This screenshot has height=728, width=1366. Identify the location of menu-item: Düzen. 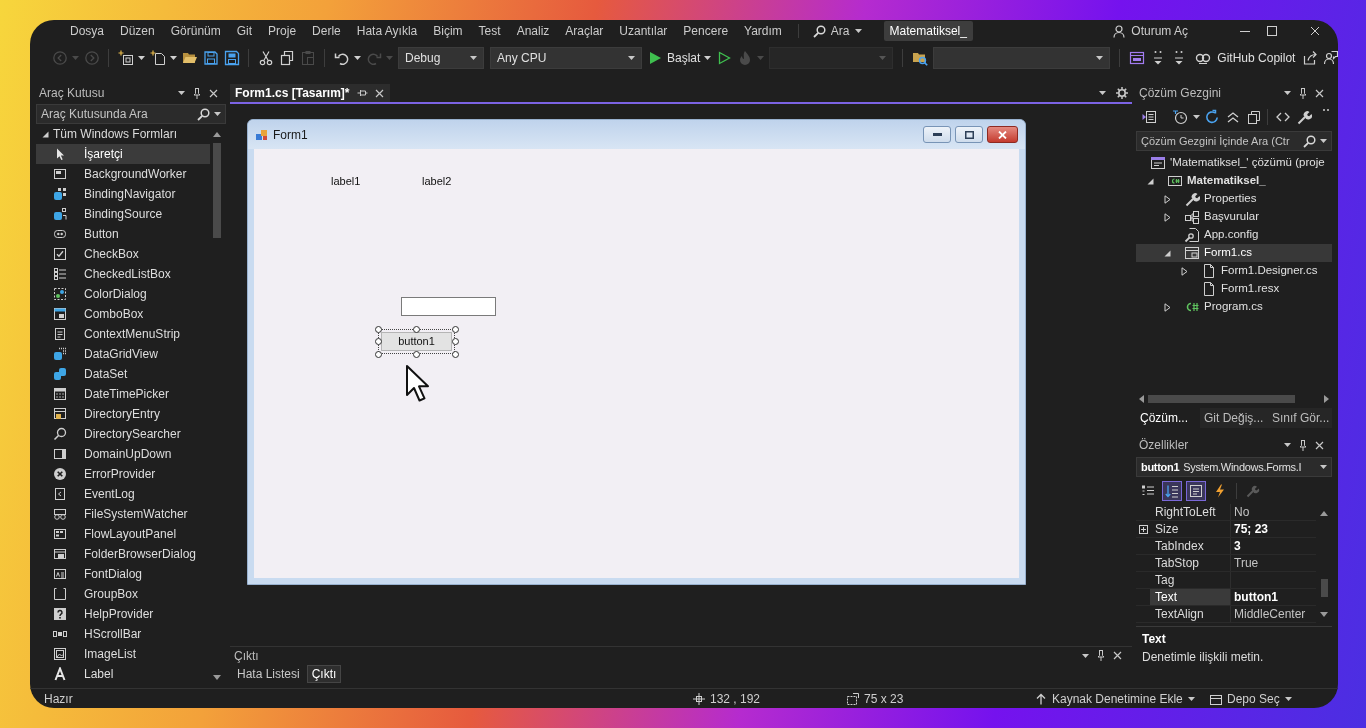
(137, 31).